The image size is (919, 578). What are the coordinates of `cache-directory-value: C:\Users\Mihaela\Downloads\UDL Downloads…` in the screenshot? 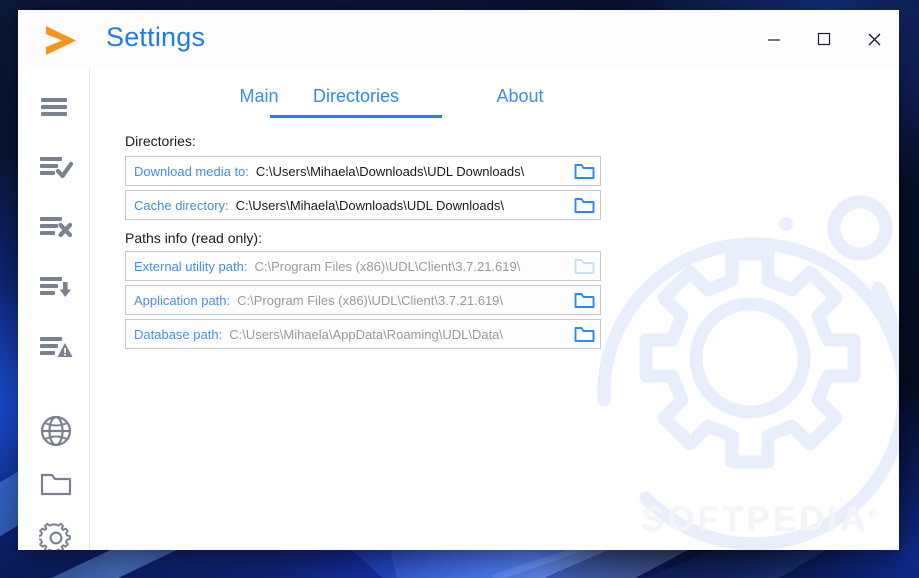 It's located at (369, 205).